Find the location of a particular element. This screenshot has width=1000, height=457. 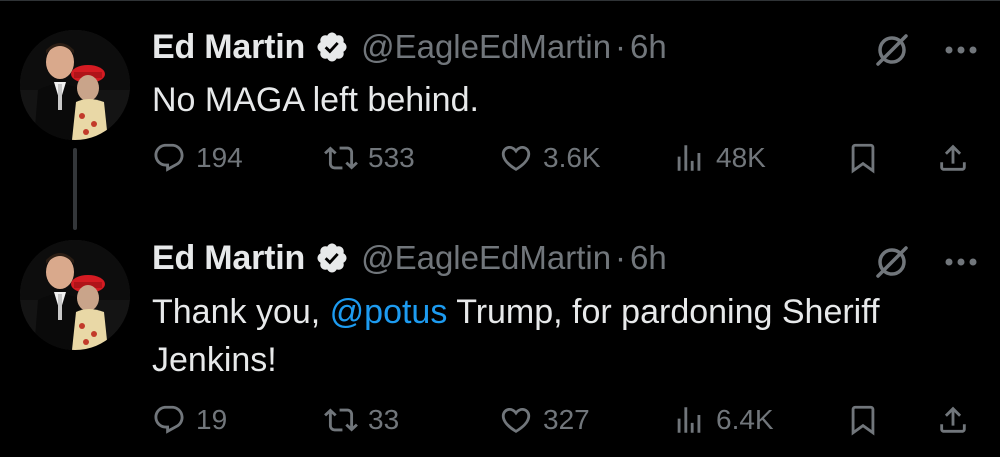

like-button: 327 is located at coordinates (544, 420).